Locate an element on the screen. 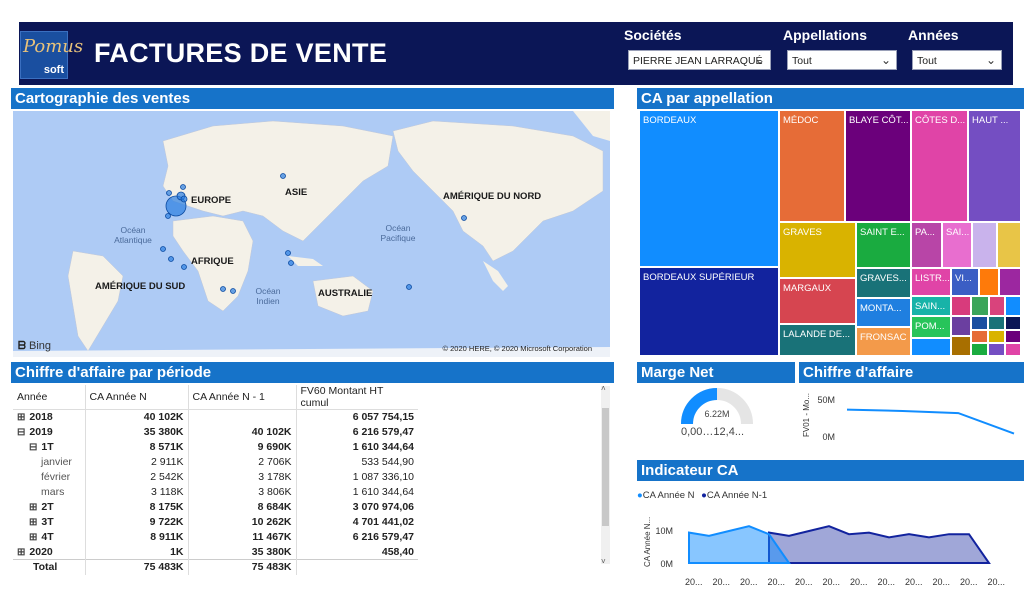 The height and width of the screenshot is (616, 1026). table-row: mars 3 118K 3 806K 1 610 344,64 is located at coordinates (215, 492).